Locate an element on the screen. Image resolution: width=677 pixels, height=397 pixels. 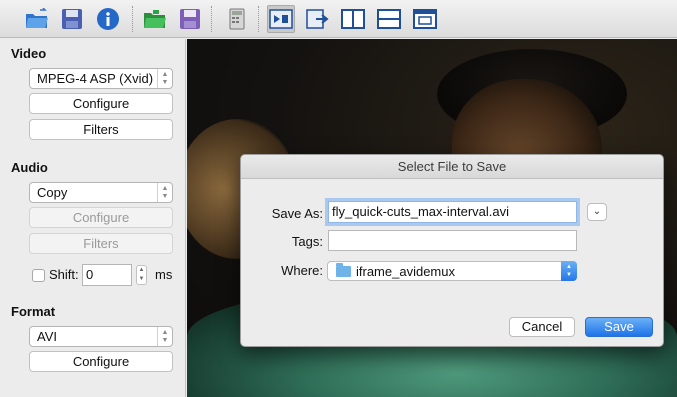
audio-codec-value: Copy is located at coordinates (52, 192).